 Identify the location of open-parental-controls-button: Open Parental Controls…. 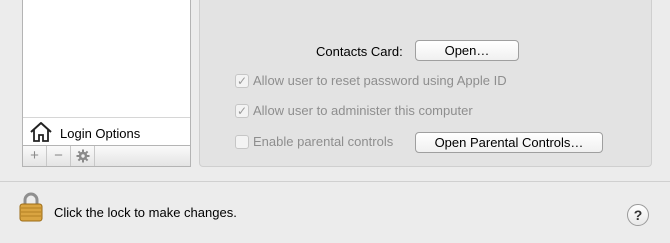
(509, 142).